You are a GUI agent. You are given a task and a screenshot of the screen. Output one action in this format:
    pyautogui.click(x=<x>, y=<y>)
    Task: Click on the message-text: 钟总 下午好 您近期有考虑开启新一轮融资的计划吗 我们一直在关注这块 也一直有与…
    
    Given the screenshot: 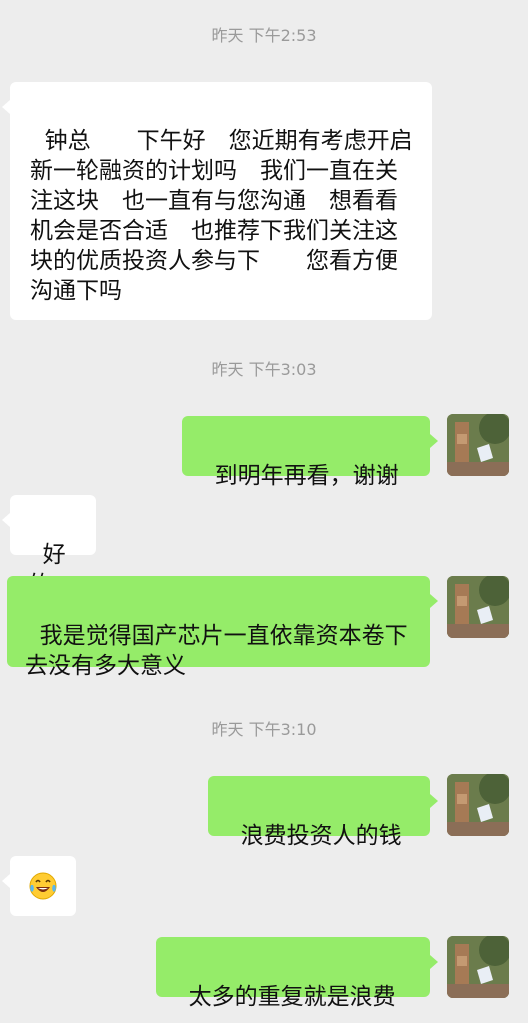 What is the action you would take?
    pyautogui.click(x=221, y=216)
    